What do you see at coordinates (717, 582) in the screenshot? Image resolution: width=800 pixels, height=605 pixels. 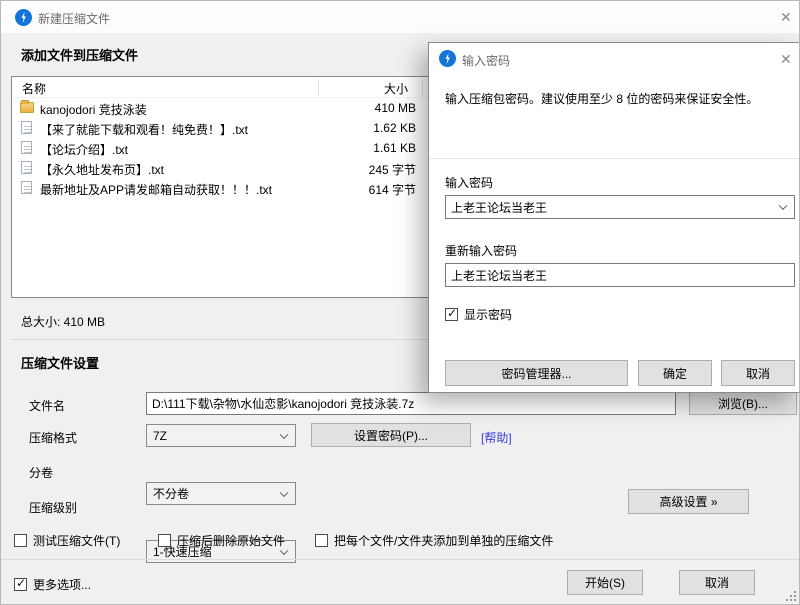 I see `cancel-button: 取消` at bounding box center [717, 582].